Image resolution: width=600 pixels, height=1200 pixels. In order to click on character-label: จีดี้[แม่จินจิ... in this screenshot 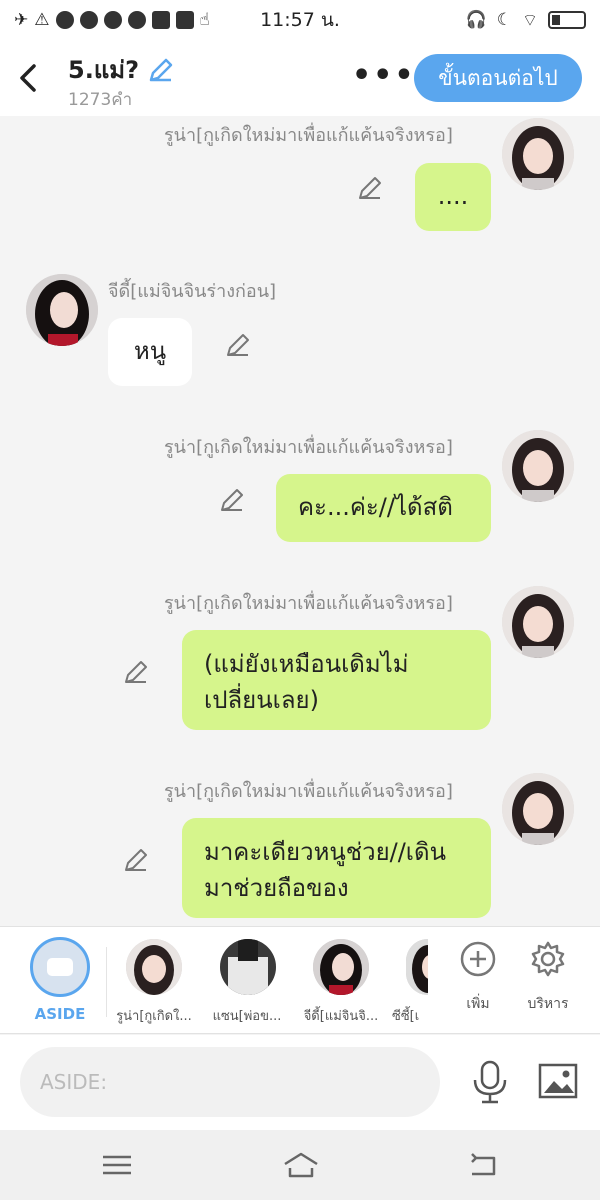, I will do `click(341, 1016)`.